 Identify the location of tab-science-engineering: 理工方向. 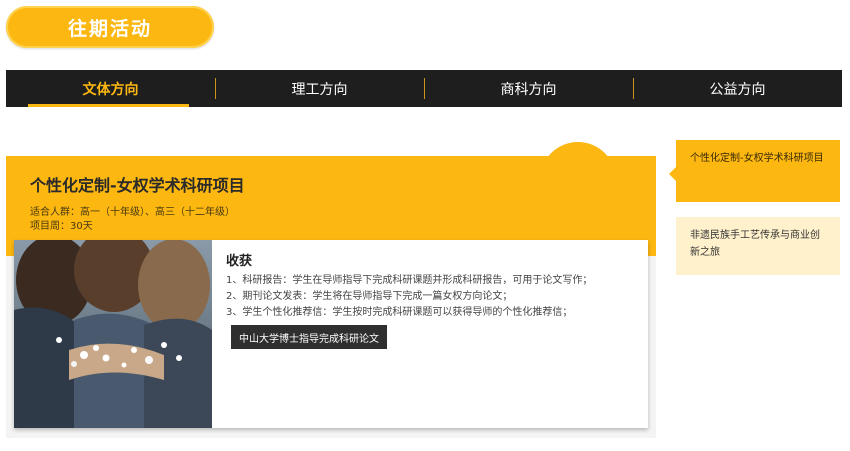
(319, 88).